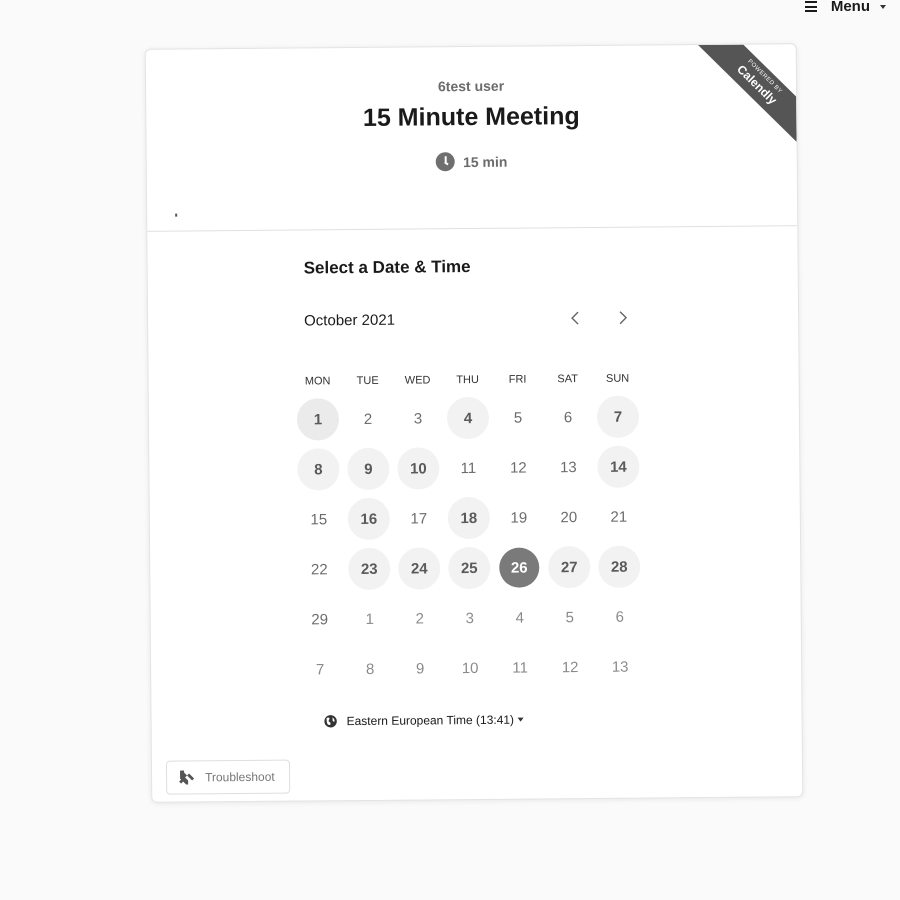  What do you see at coordinates (619, 567) in the screenshot?
I see `calendar-day-available: 28` at bounding box center [619, 567].